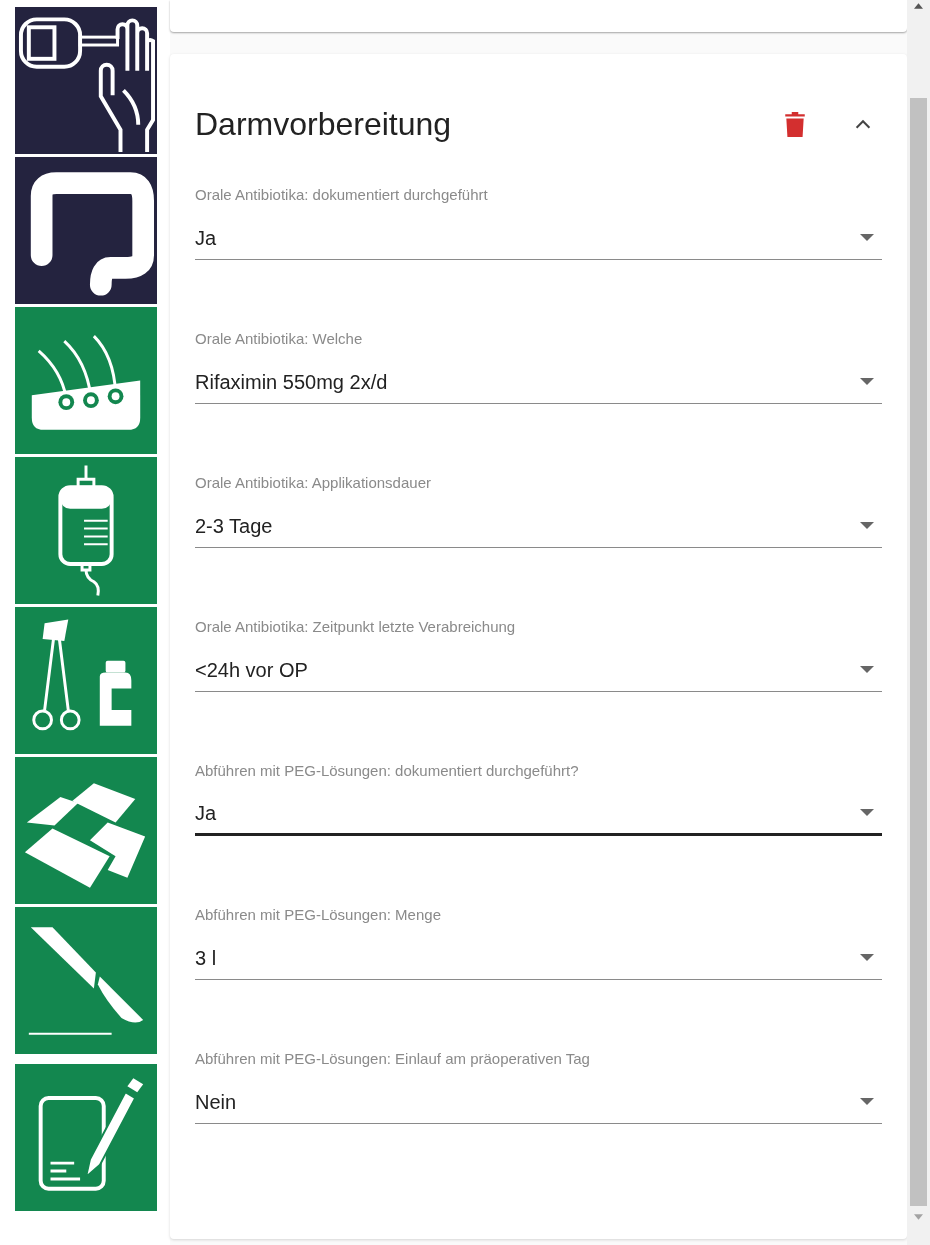 The width and height of the screenshot is (930, 1245). What do you see at coordinates (538, 1102) in the screenshot?
I see `select-field: Nein` at bounding box center [538, 1102].